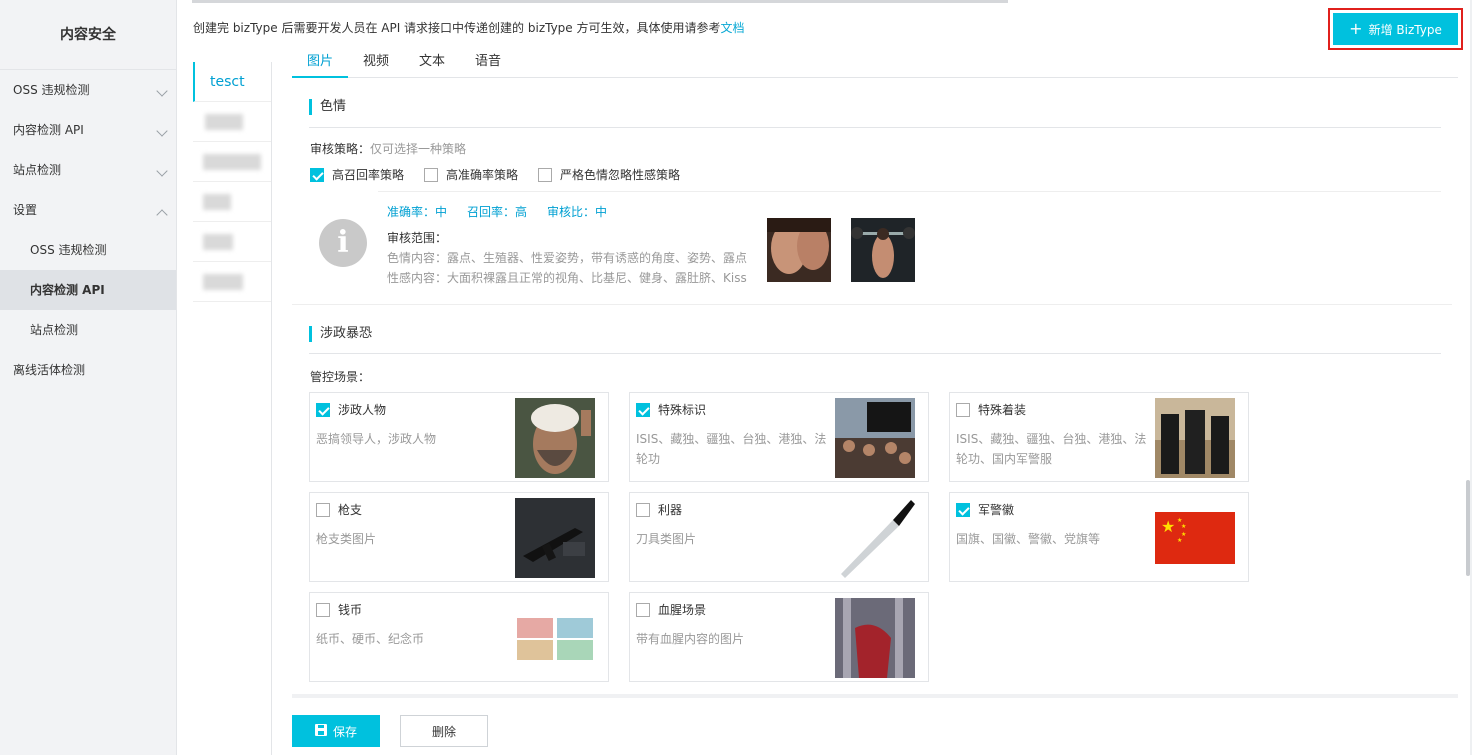 The image size is (1472, 755). What do you see at coordinates (682, 410) in the screenshot?
I see `scene-title: 特殊标识` at bounding box center [682, 410].